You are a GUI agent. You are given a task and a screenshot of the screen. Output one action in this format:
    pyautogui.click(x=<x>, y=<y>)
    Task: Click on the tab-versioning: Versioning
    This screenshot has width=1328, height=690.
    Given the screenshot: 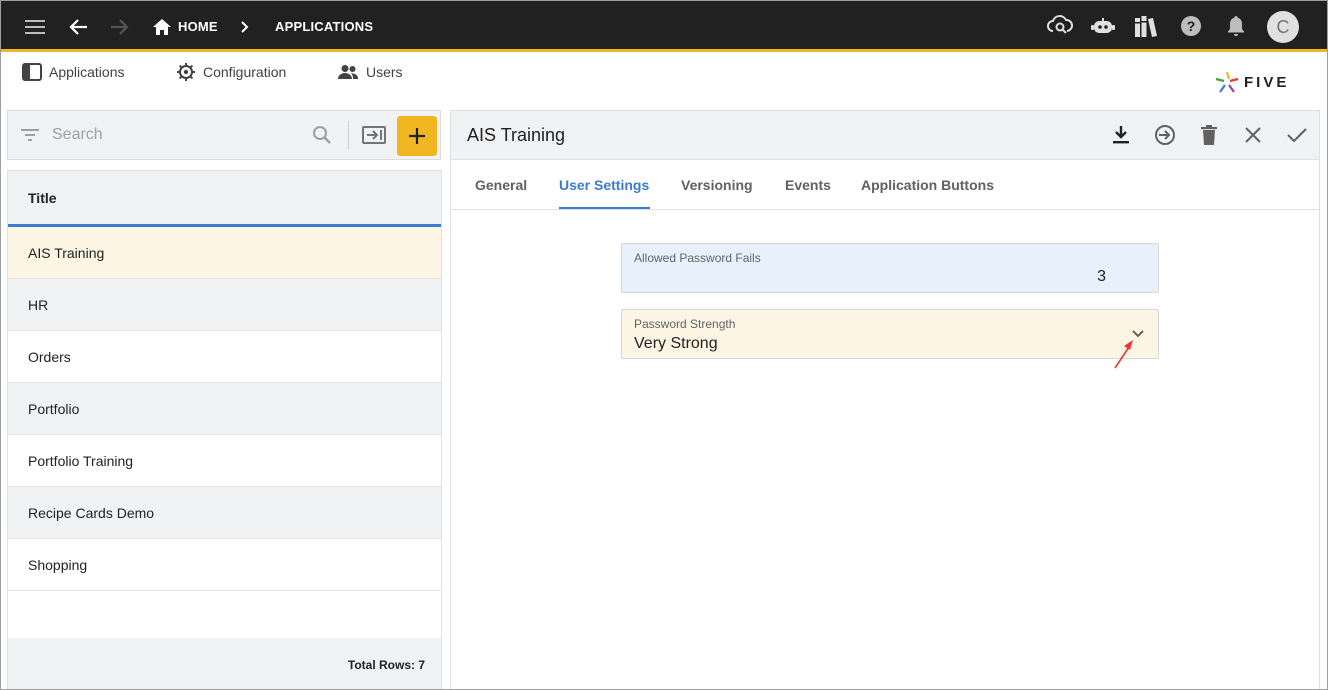 What is the action you would take?
    pyautogui.click(x=717, y=185)
    